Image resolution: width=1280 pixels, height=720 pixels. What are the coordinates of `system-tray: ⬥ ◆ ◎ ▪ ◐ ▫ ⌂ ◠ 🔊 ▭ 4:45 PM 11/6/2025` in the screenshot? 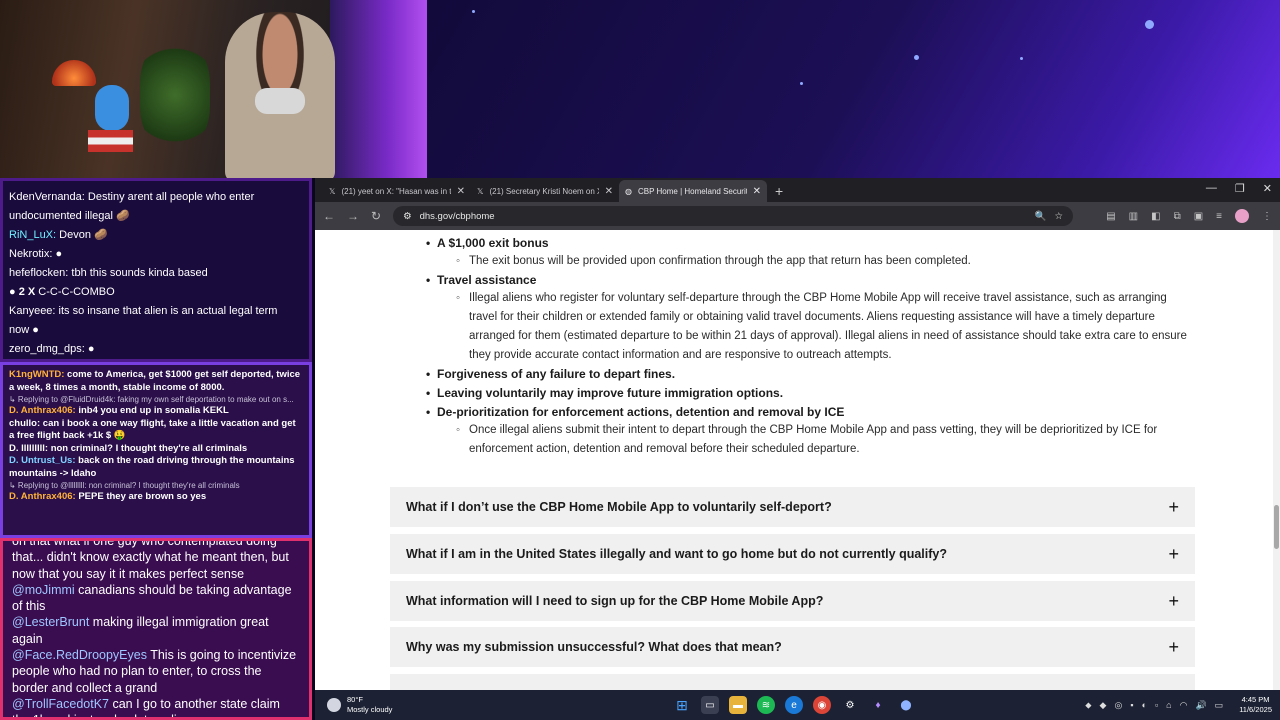 It's located at (1182, 705).